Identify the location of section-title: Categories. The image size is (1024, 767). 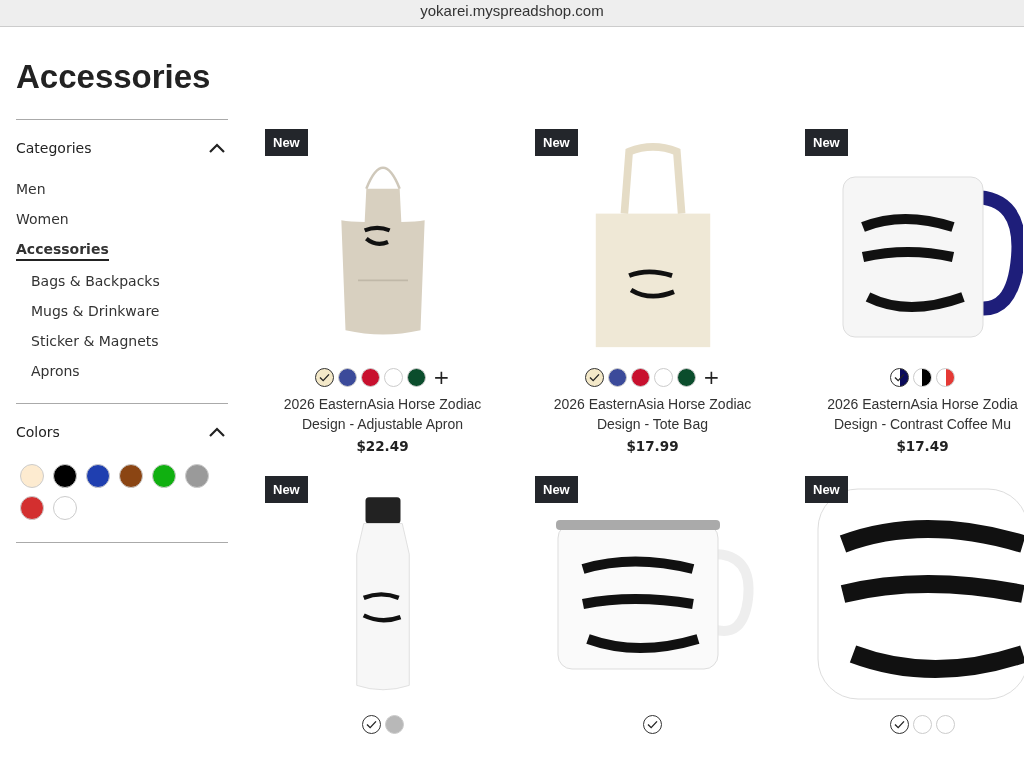
(54, 148).